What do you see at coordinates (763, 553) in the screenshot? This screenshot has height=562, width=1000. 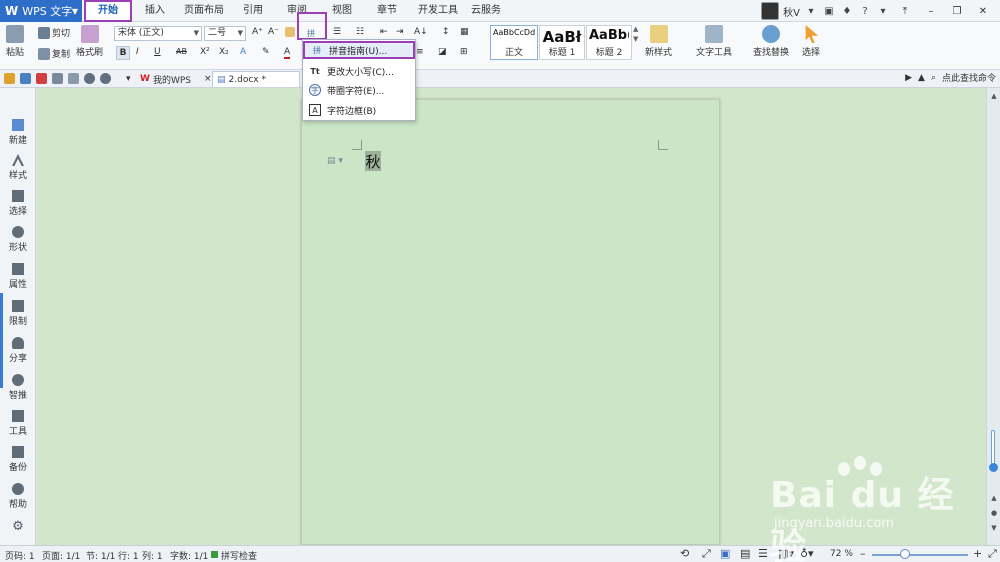 I see `outline-view-icon: ☰` at bounding box center [763, 553].